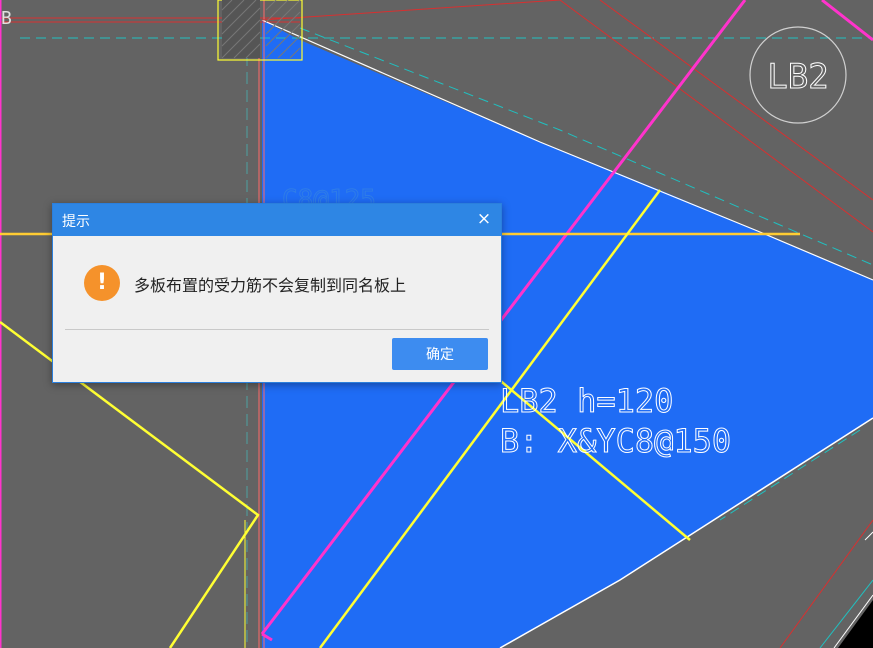 The image size is (873, 648). I want to click on alert-dialog: 提示 × ! 多板布置的受力筋不会复制到同名板上 确定, so click(277, 293).